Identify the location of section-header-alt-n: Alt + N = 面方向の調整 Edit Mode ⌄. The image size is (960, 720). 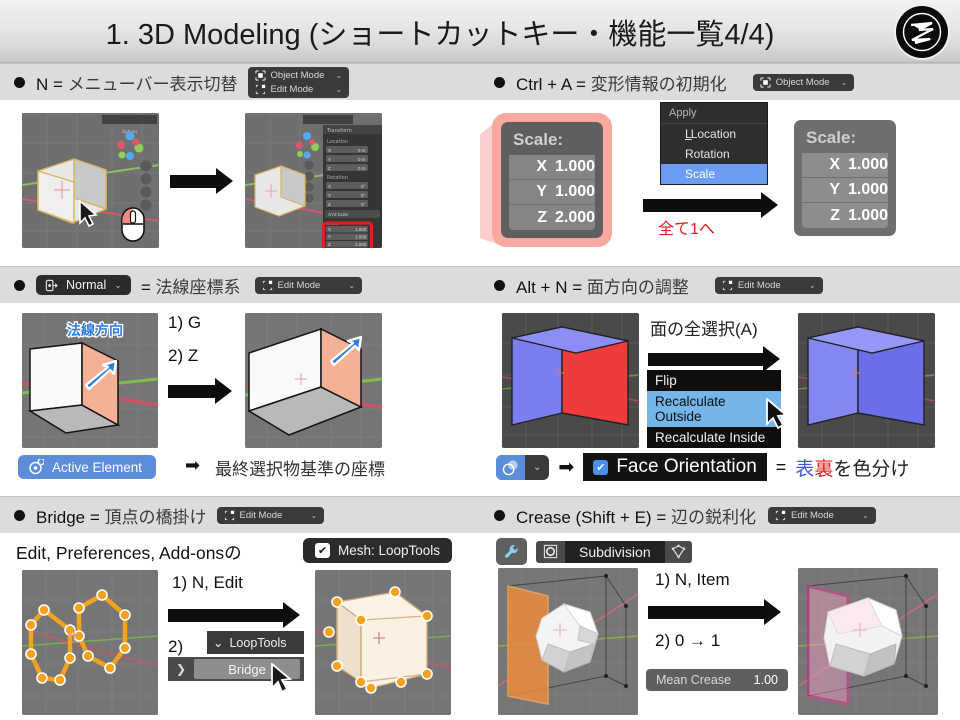
(720, 284).